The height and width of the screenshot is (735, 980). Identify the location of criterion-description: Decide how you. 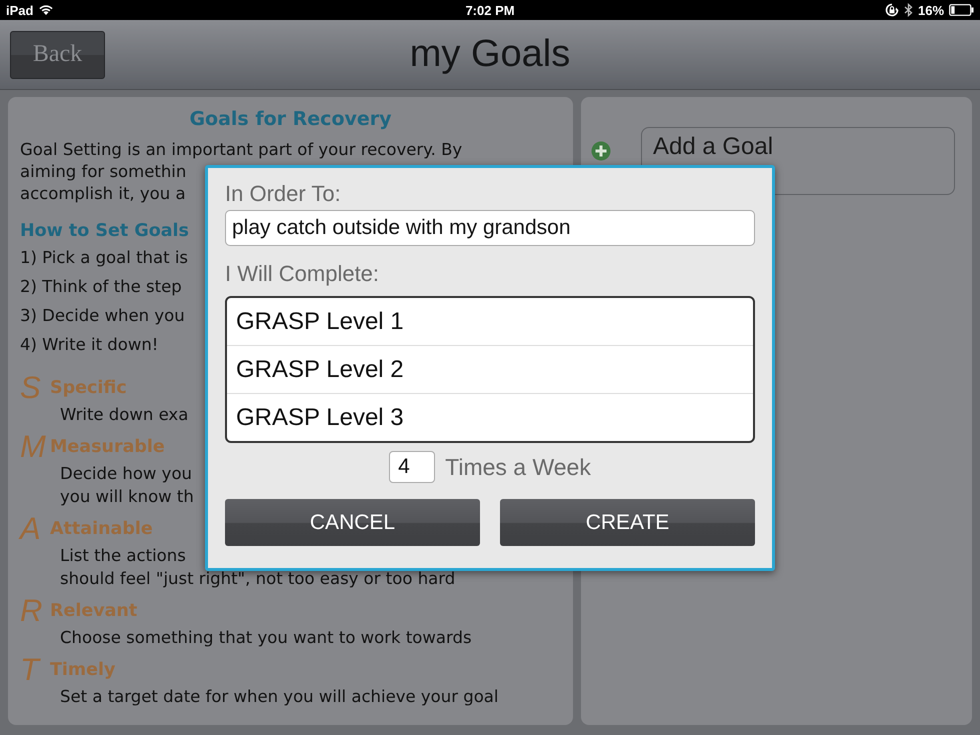
(125, 474).